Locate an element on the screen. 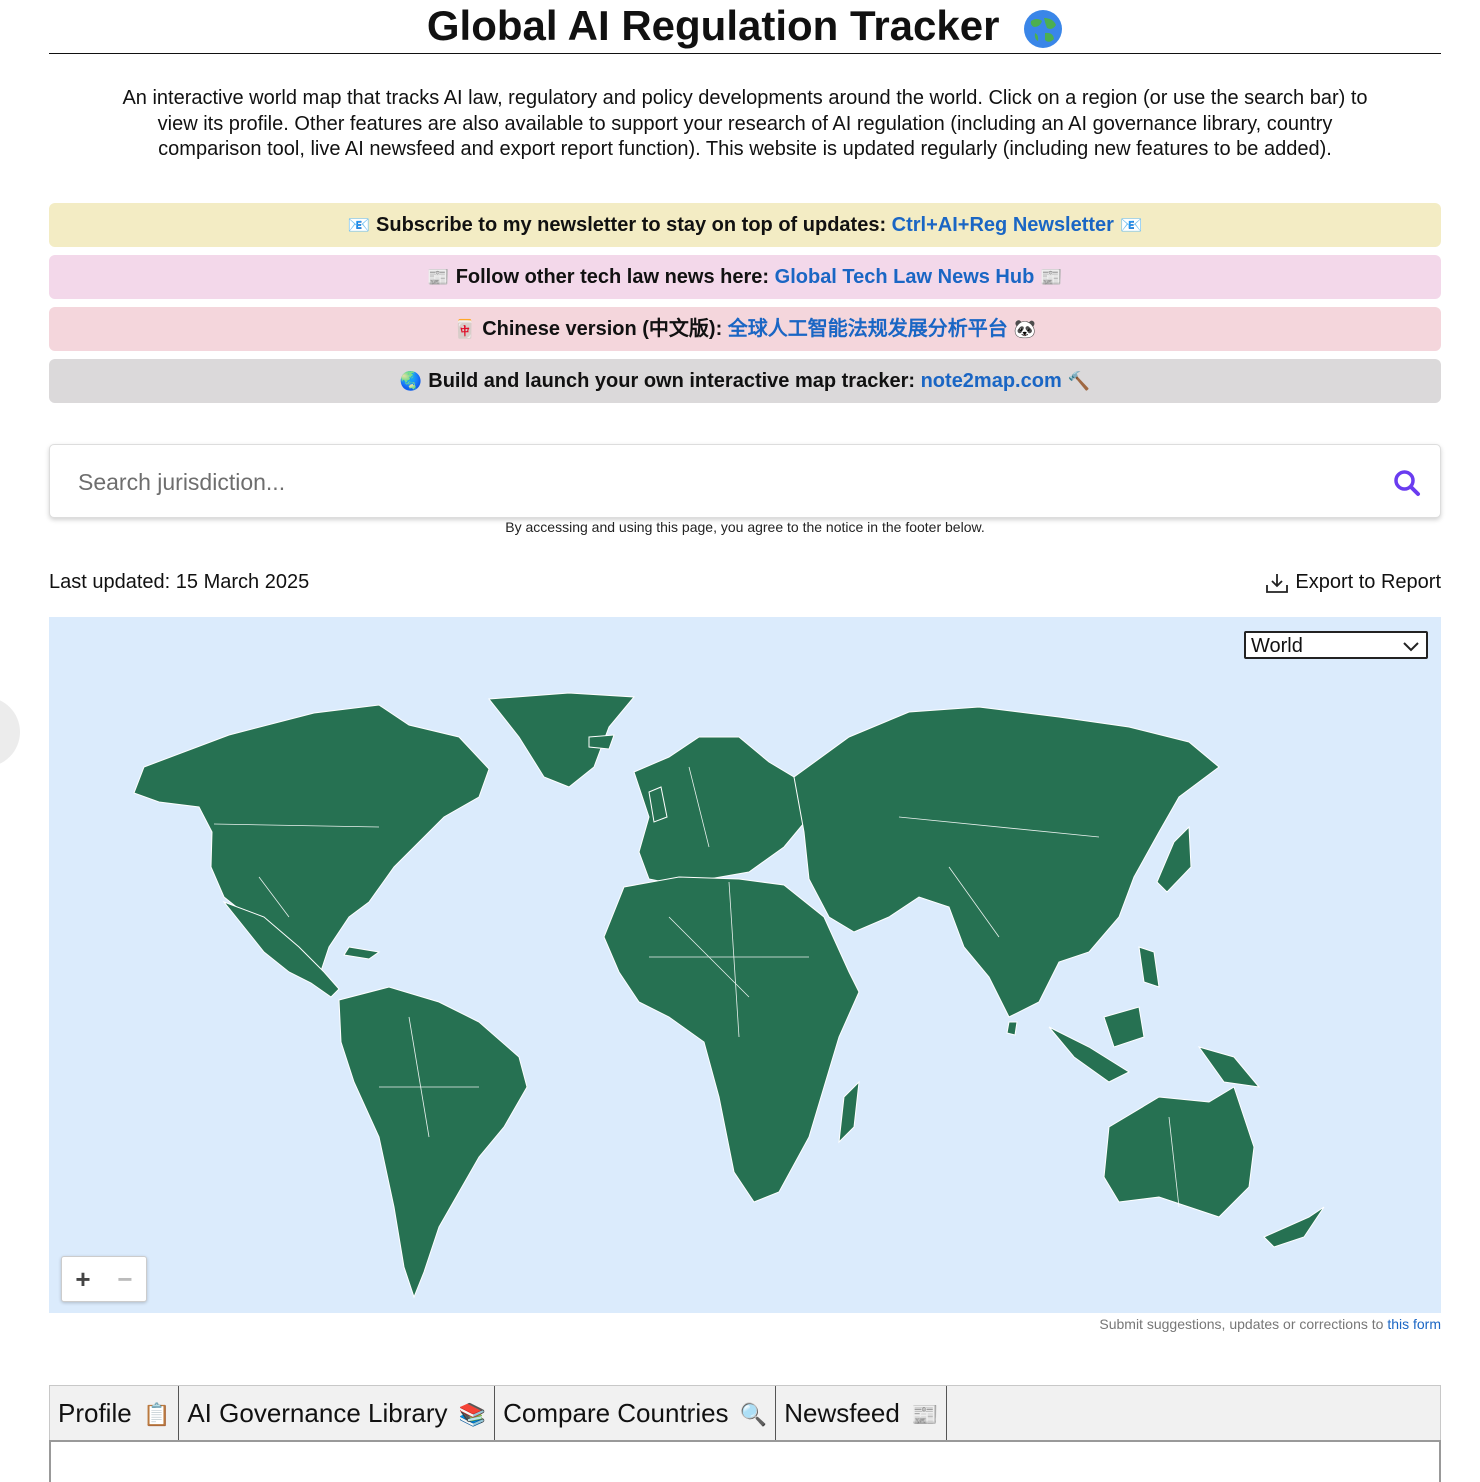 The image size is (1480, 1482). tab-ai-governance-library: AI Governance Library 📚 is located at coordinates (337, 1413).